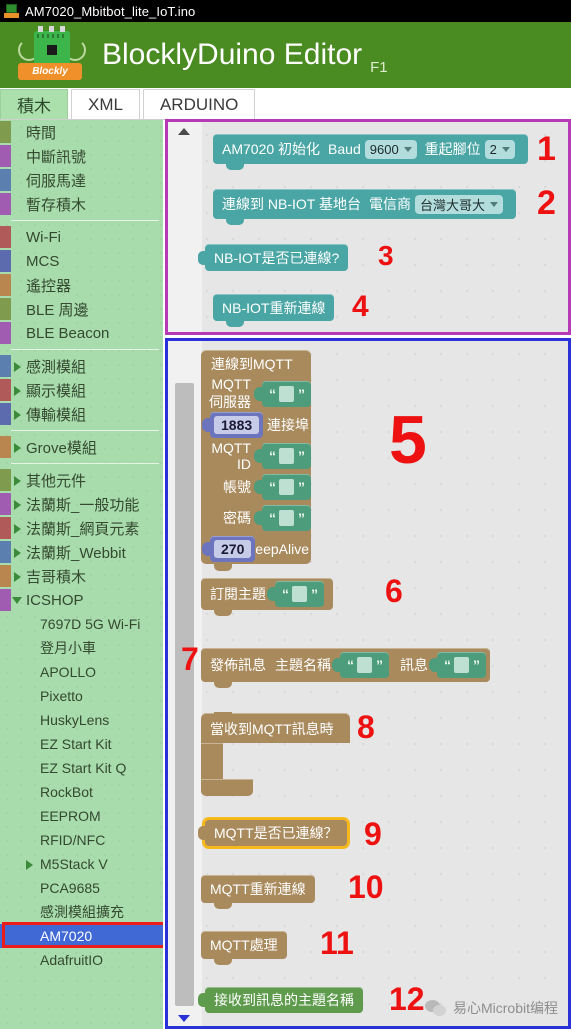 This screenshot has height=1029, width=571. What do you see at coordinates (237, 517) in the screenshot?
I see `mqtt-param-label: 密碼` at bounding box center [237, 517].